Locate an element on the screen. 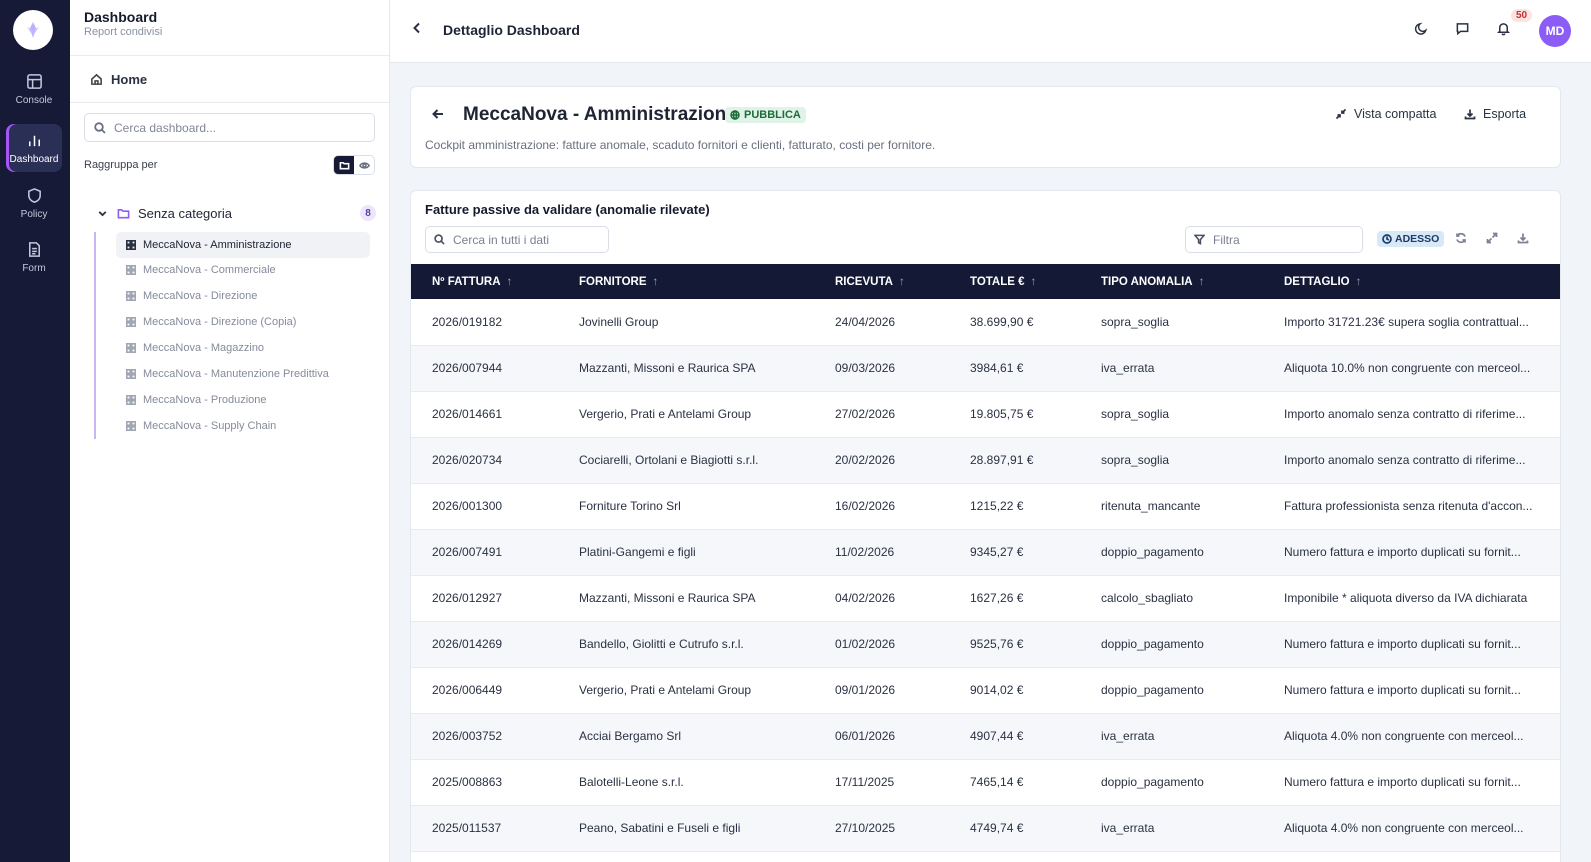  rail-item-console: Console is located at coordinates (34, 89).